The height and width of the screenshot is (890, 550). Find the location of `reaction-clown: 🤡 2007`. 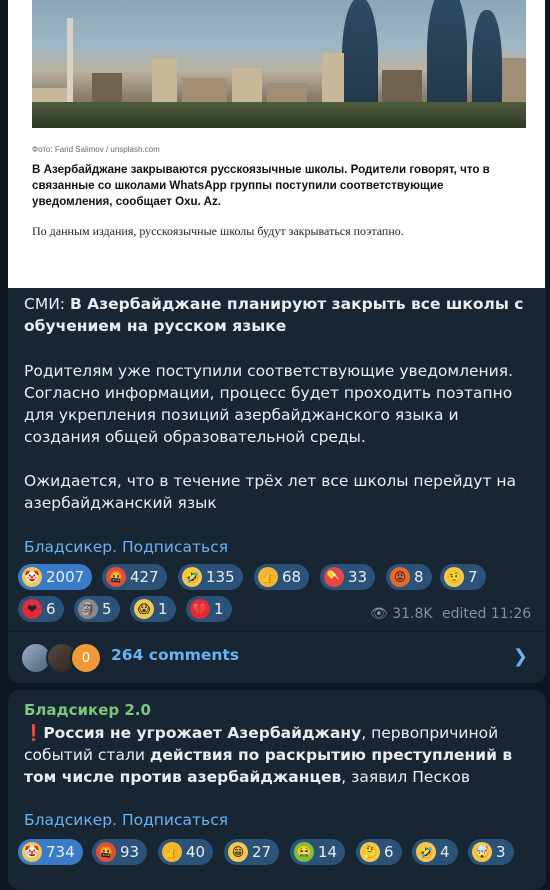

reaction-clown: 🤡 2007 is located at coordinates (55, 577).